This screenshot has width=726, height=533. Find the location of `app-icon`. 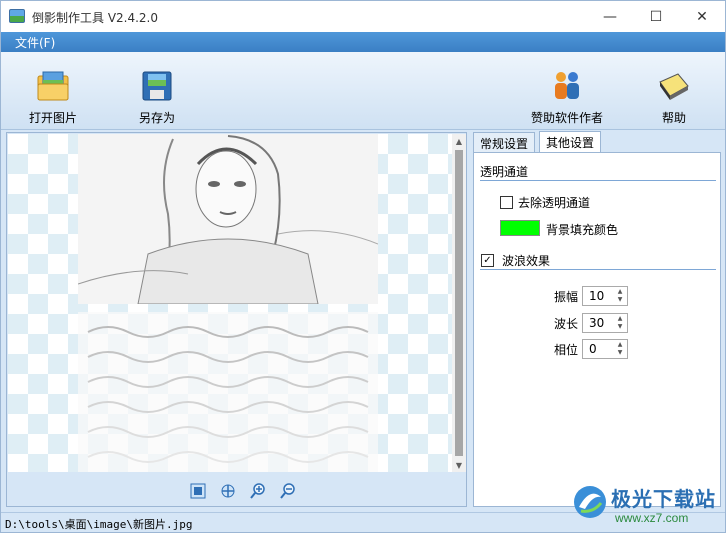

app-icon is located at coordinates (17, 16).